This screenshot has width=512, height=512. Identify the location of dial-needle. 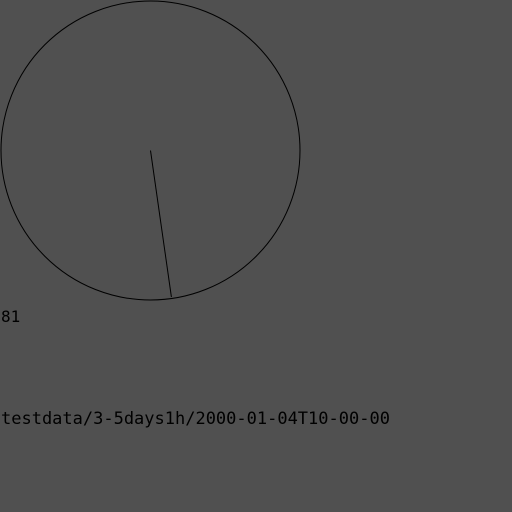
(161, 224).